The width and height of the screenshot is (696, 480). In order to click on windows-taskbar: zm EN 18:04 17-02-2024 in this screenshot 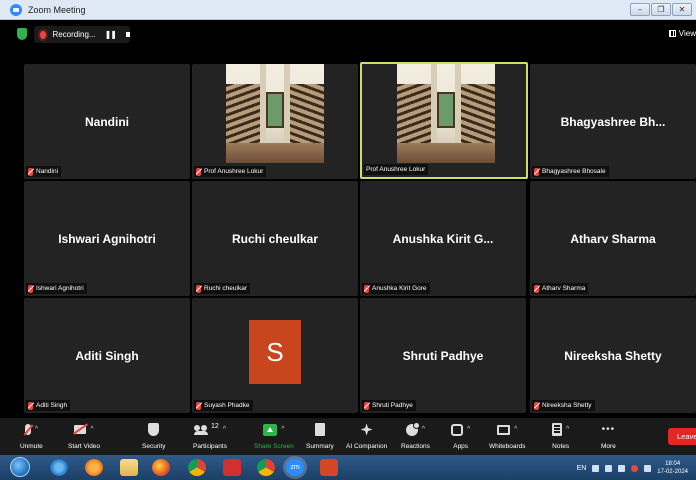, I will do `click(348, 467)`.